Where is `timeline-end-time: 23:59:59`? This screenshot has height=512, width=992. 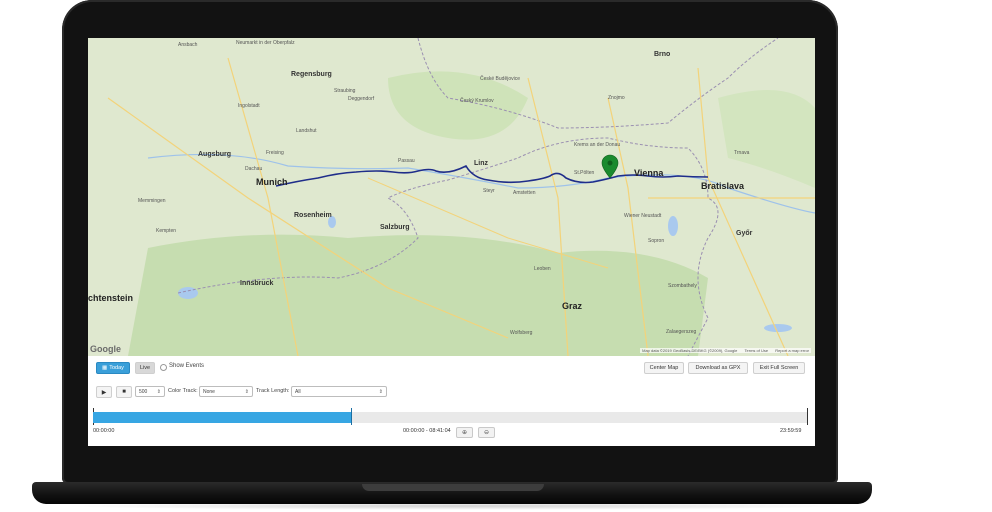
timeline-end-time: 23:59:59 is located at coordinates (791, 431).